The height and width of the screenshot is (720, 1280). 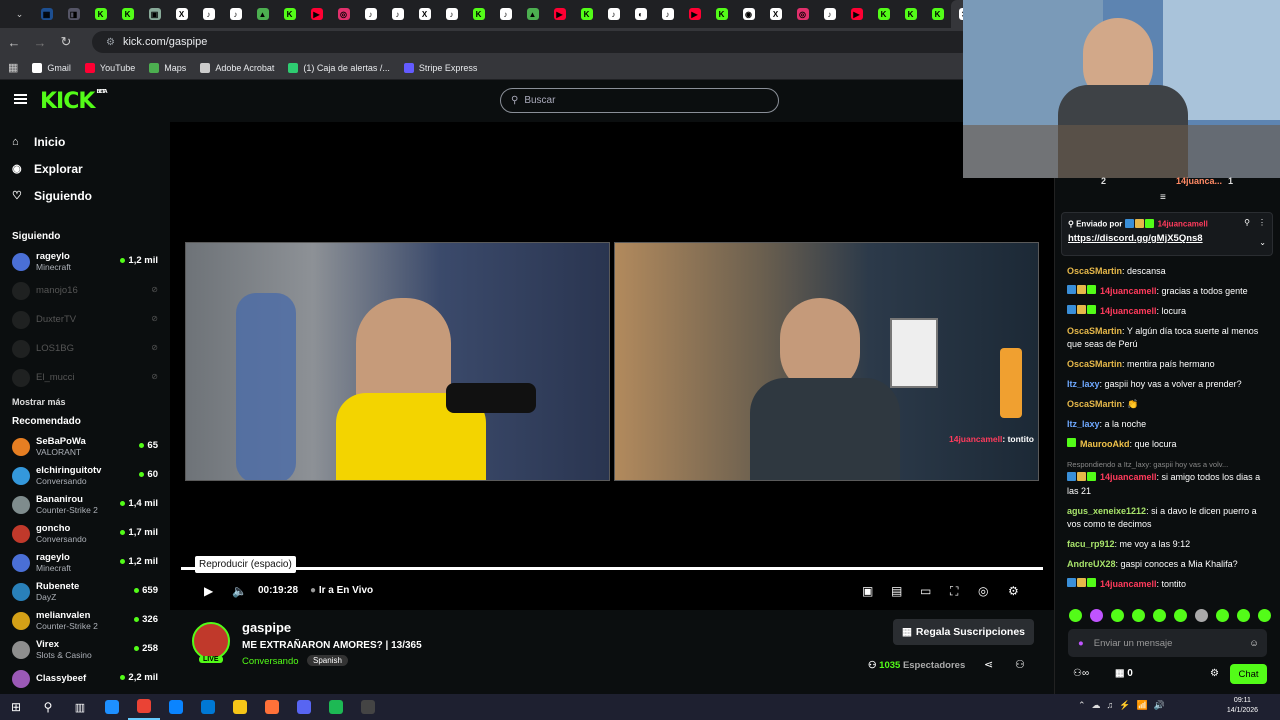 I want to click on speed-icon: ◎, so click(x=983, y=591).